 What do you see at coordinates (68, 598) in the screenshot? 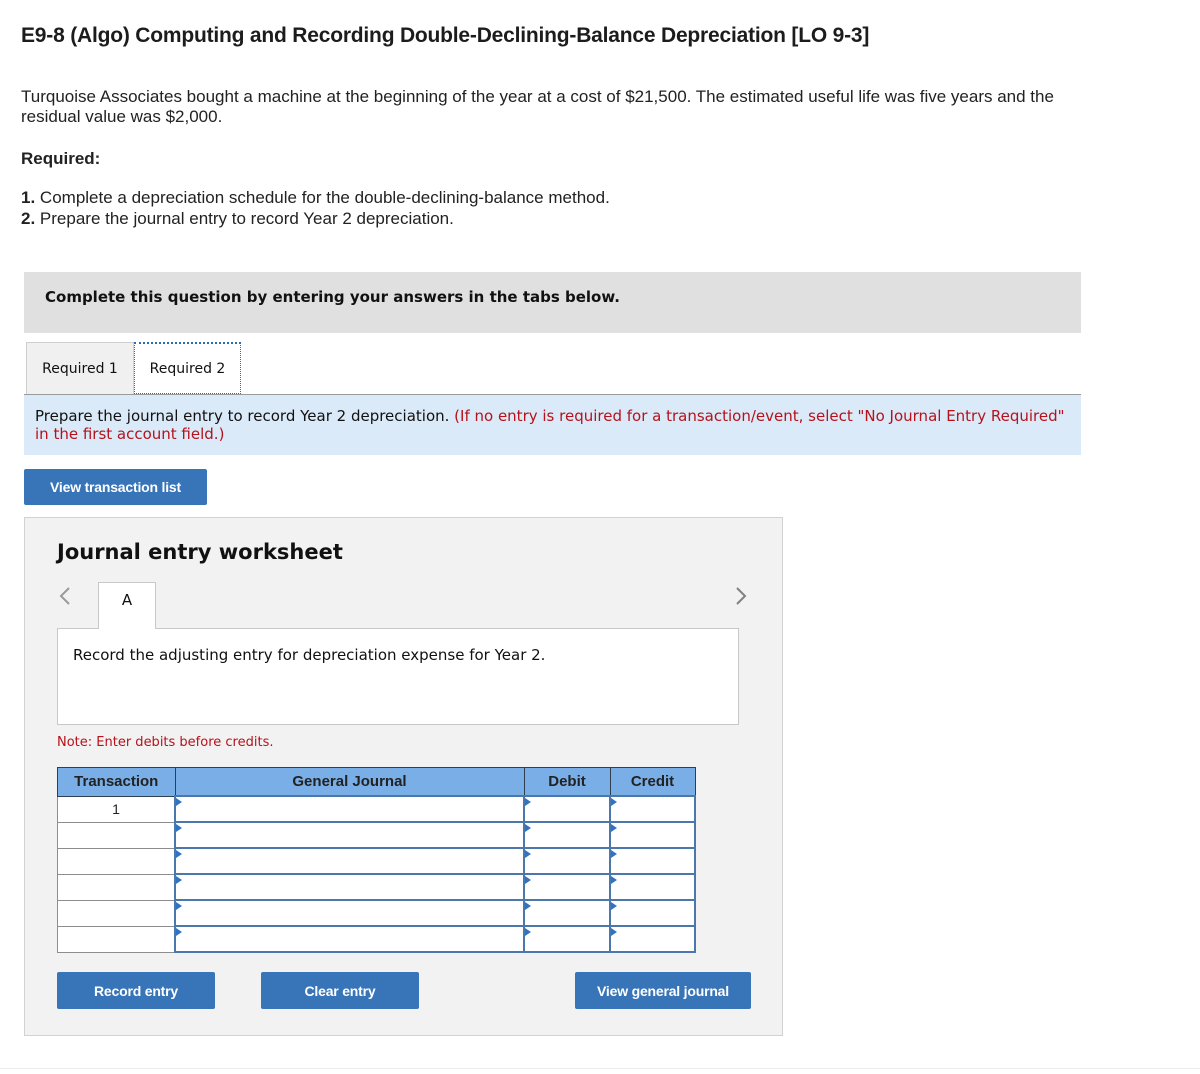
I see `chevron-left-icon` at bounding box center [68, 598].